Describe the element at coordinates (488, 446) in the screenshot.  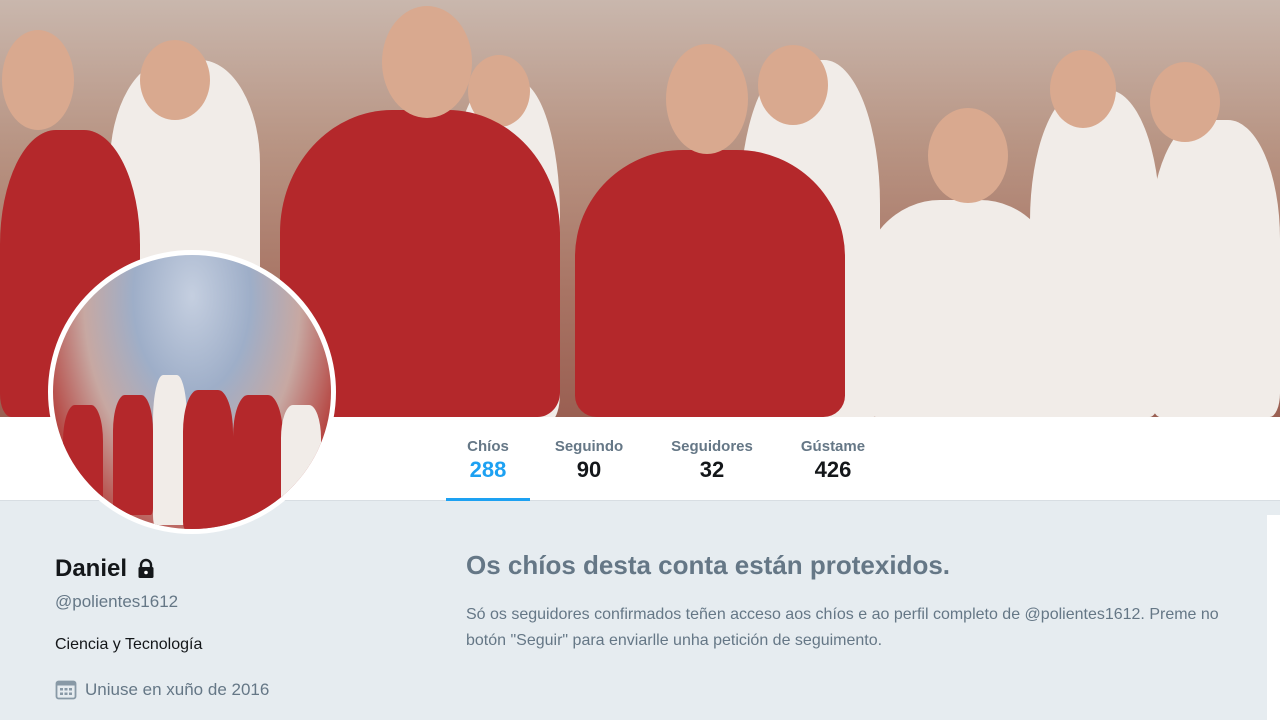
I see `tab-tweets-label: Chíos` at that location.